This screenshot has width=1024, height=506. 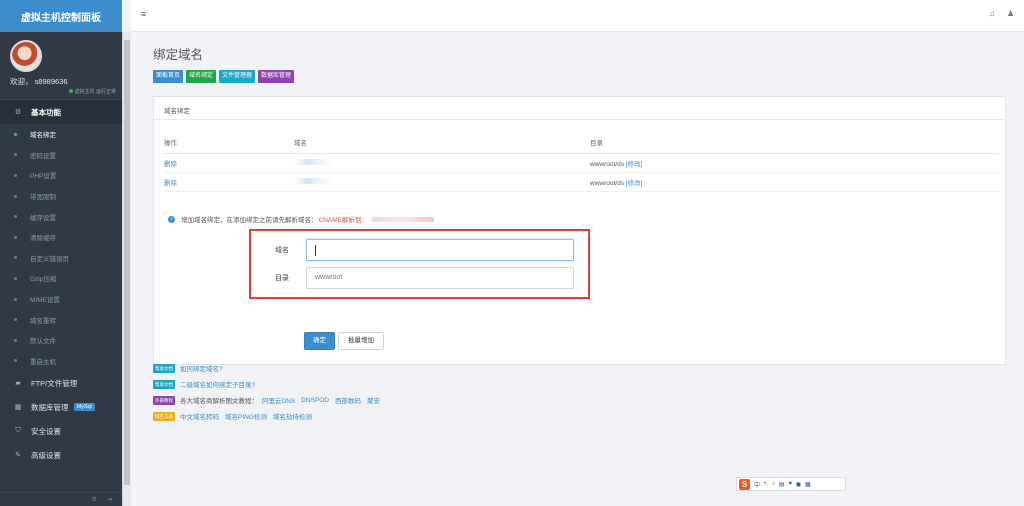 What do you see at coordinates (61, 278) in the screenshot?
I see `submenu-item: Gzip压缩` at bounding box center [61, 278].